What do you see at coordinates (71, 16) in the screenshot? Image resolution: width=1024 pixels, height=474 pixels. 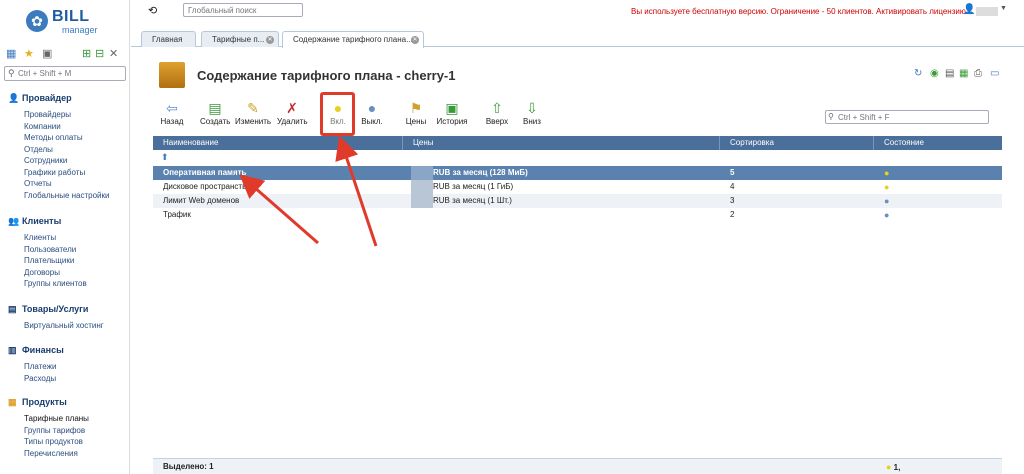 I see `logo-text: BILL` at bounding box center [71, 16].